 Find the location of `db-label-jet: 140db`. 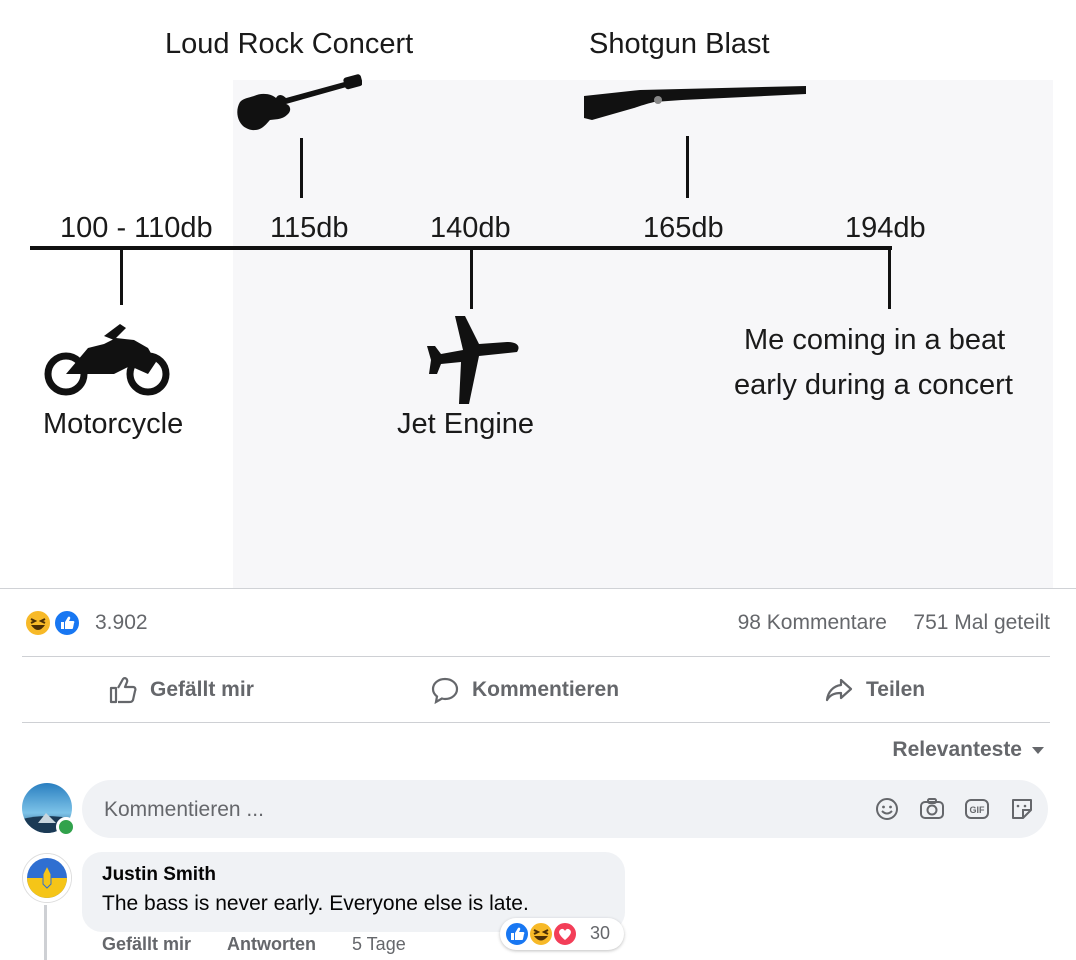

db-label-jet: 140db is located at coordinates (470, 228).